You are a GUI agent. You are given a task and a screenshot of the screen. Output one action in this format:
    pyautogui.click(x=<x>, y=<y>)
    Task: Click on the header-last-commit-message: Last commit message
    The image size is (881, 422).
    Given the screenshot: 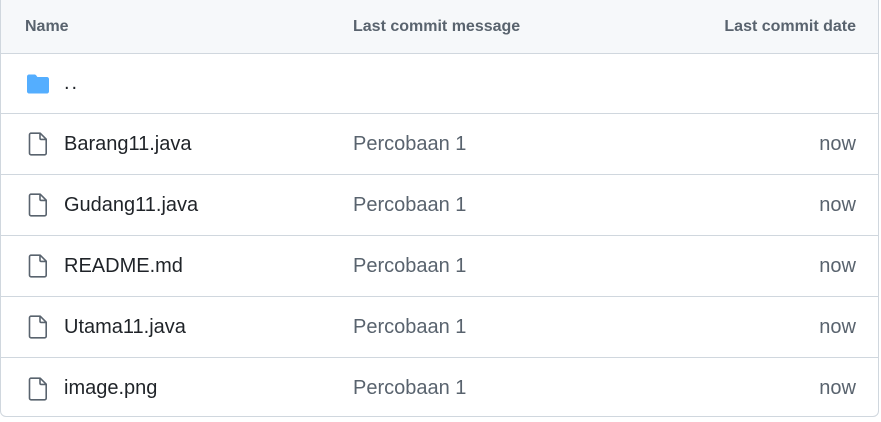 What is the action you would take?
    pyautogui.click(x=437, y=26)
    